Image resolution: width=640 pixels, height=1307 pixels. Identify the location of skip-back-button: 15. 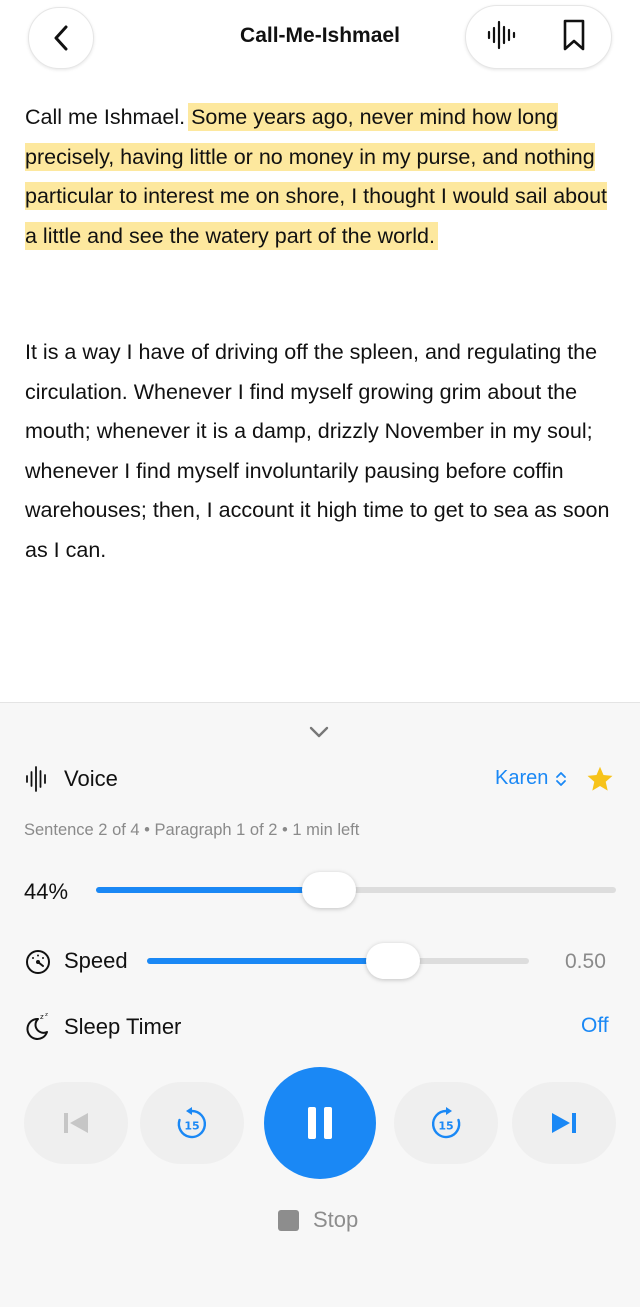
(192, 1123).